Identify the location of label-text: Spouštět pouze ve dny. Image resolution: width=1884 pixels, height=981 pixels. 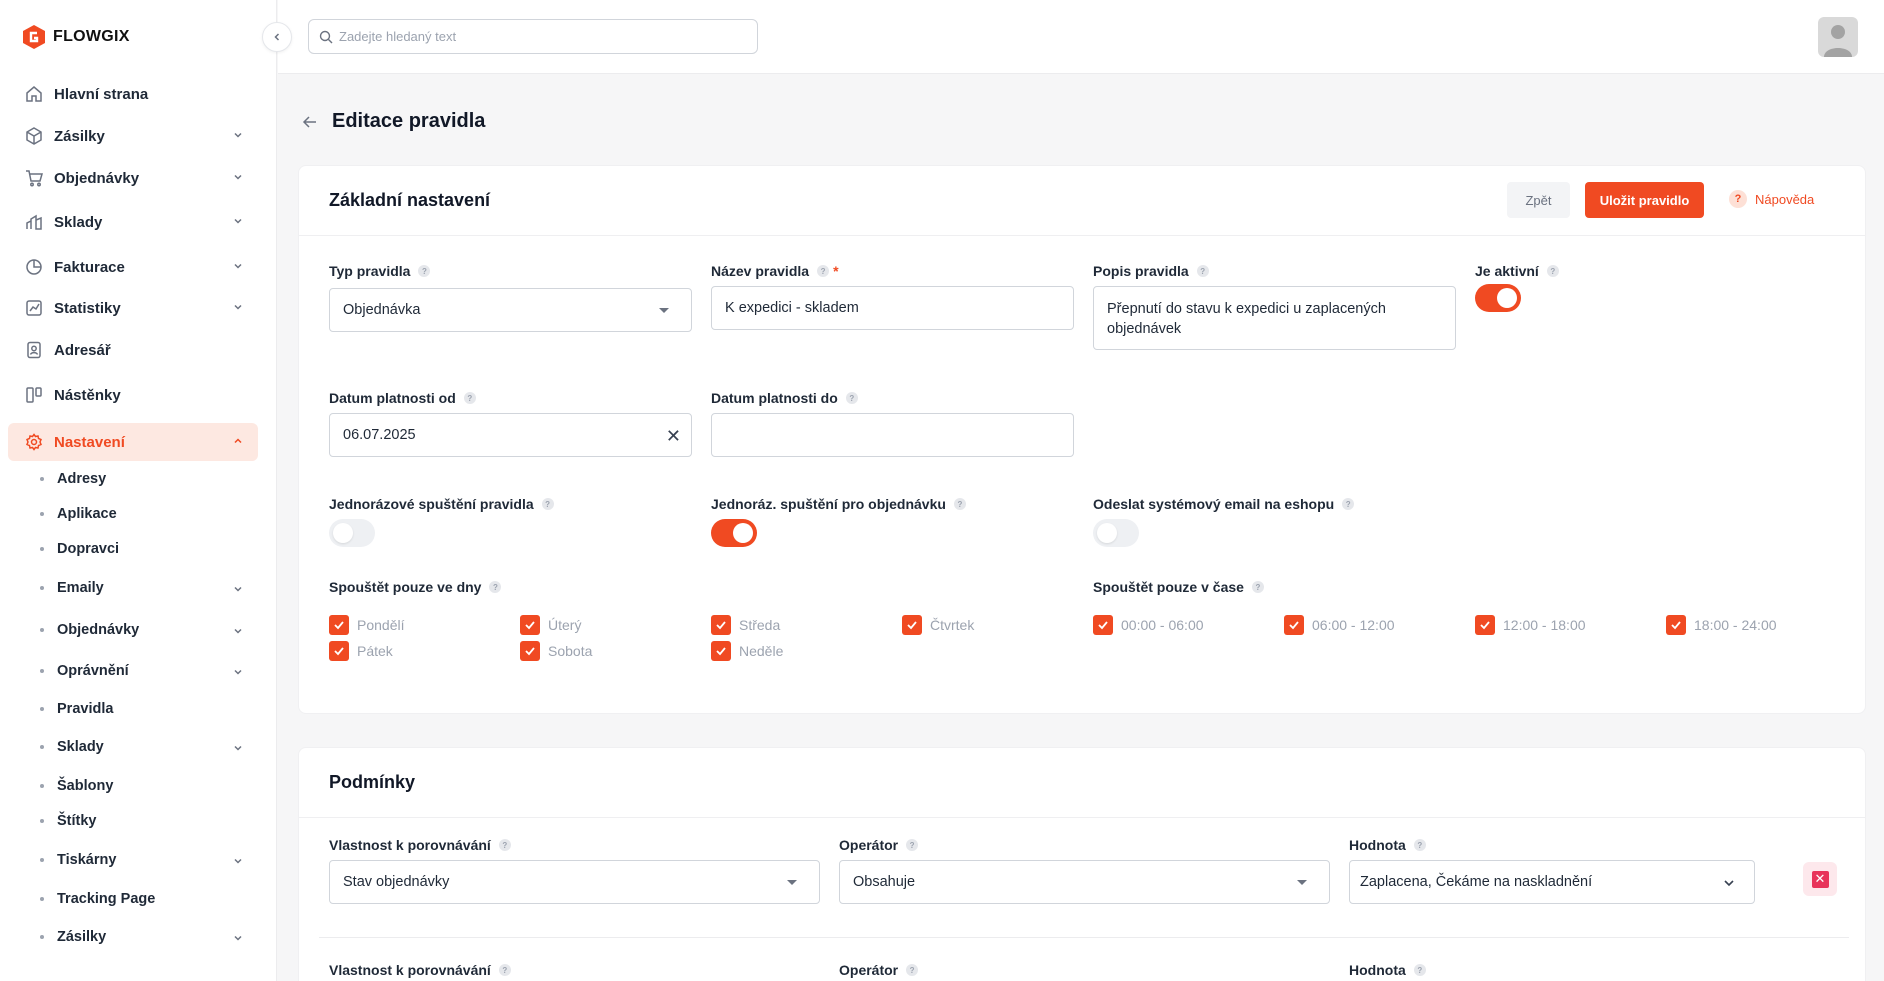
(405, 587).